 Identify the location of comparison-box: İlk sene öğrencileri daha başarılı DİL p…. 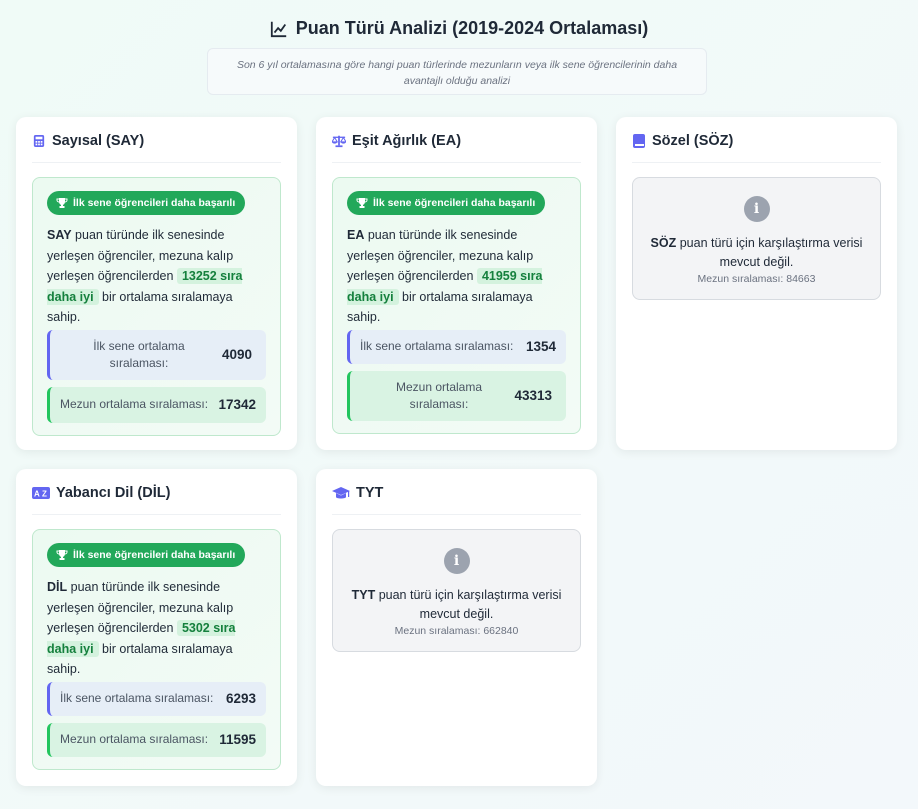
(156, 649).